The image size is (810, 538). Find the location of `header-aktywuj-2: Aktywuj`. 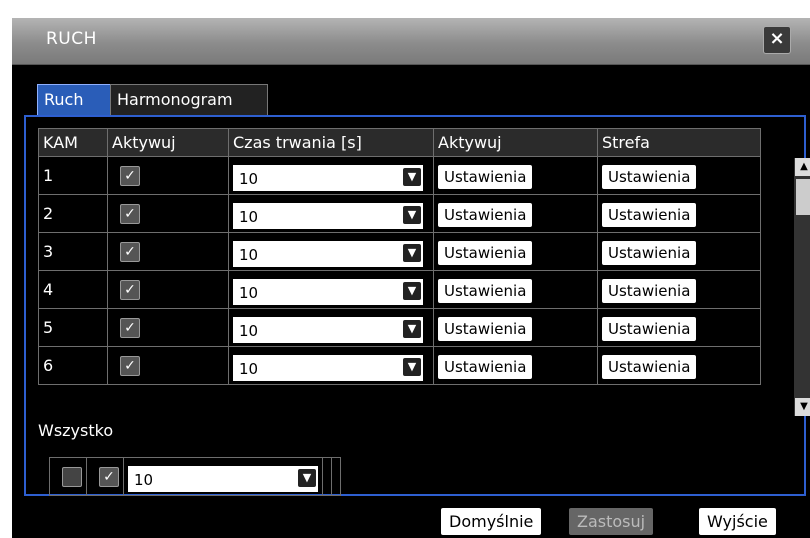

header-aktywuj-2: Aktywuj is located at coordinates (515, 142).